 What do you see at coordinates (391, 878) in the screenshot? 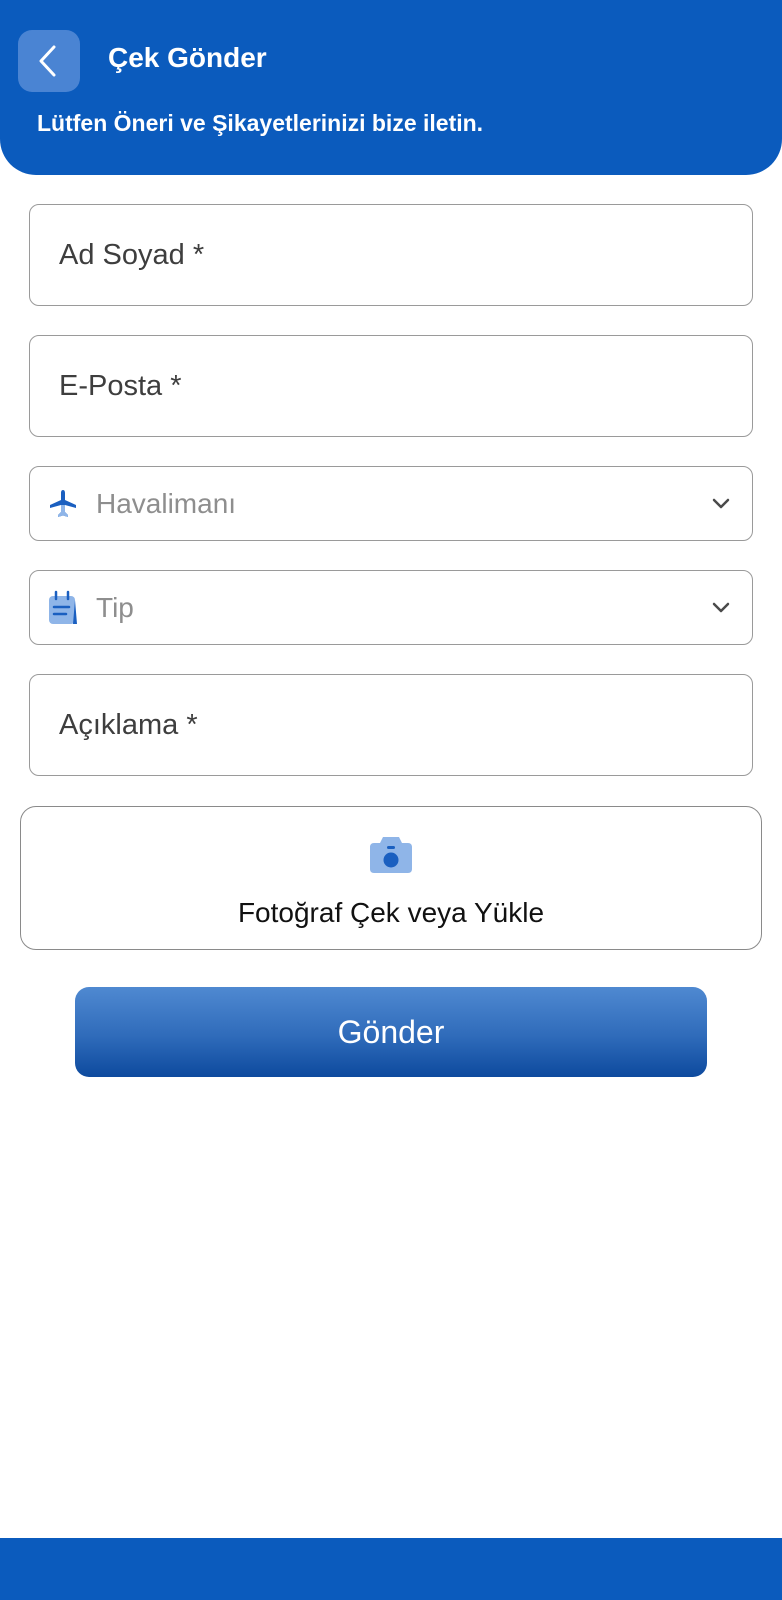
I see `photo-upload-button: Fotoğraf Çek veya Yükle` at bounding box center [391, 878].